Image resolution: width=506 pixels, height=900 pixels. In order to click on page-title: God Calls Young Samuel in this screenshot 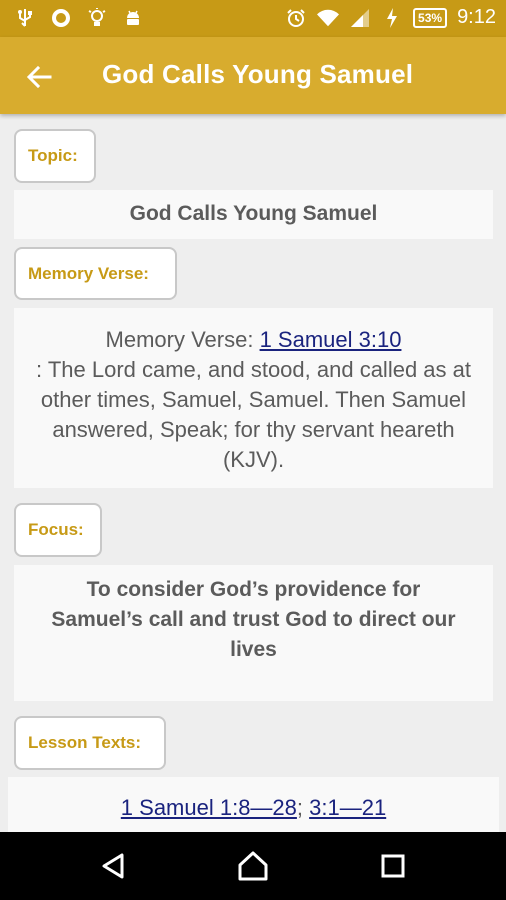, I will do `click(258, 74)`.